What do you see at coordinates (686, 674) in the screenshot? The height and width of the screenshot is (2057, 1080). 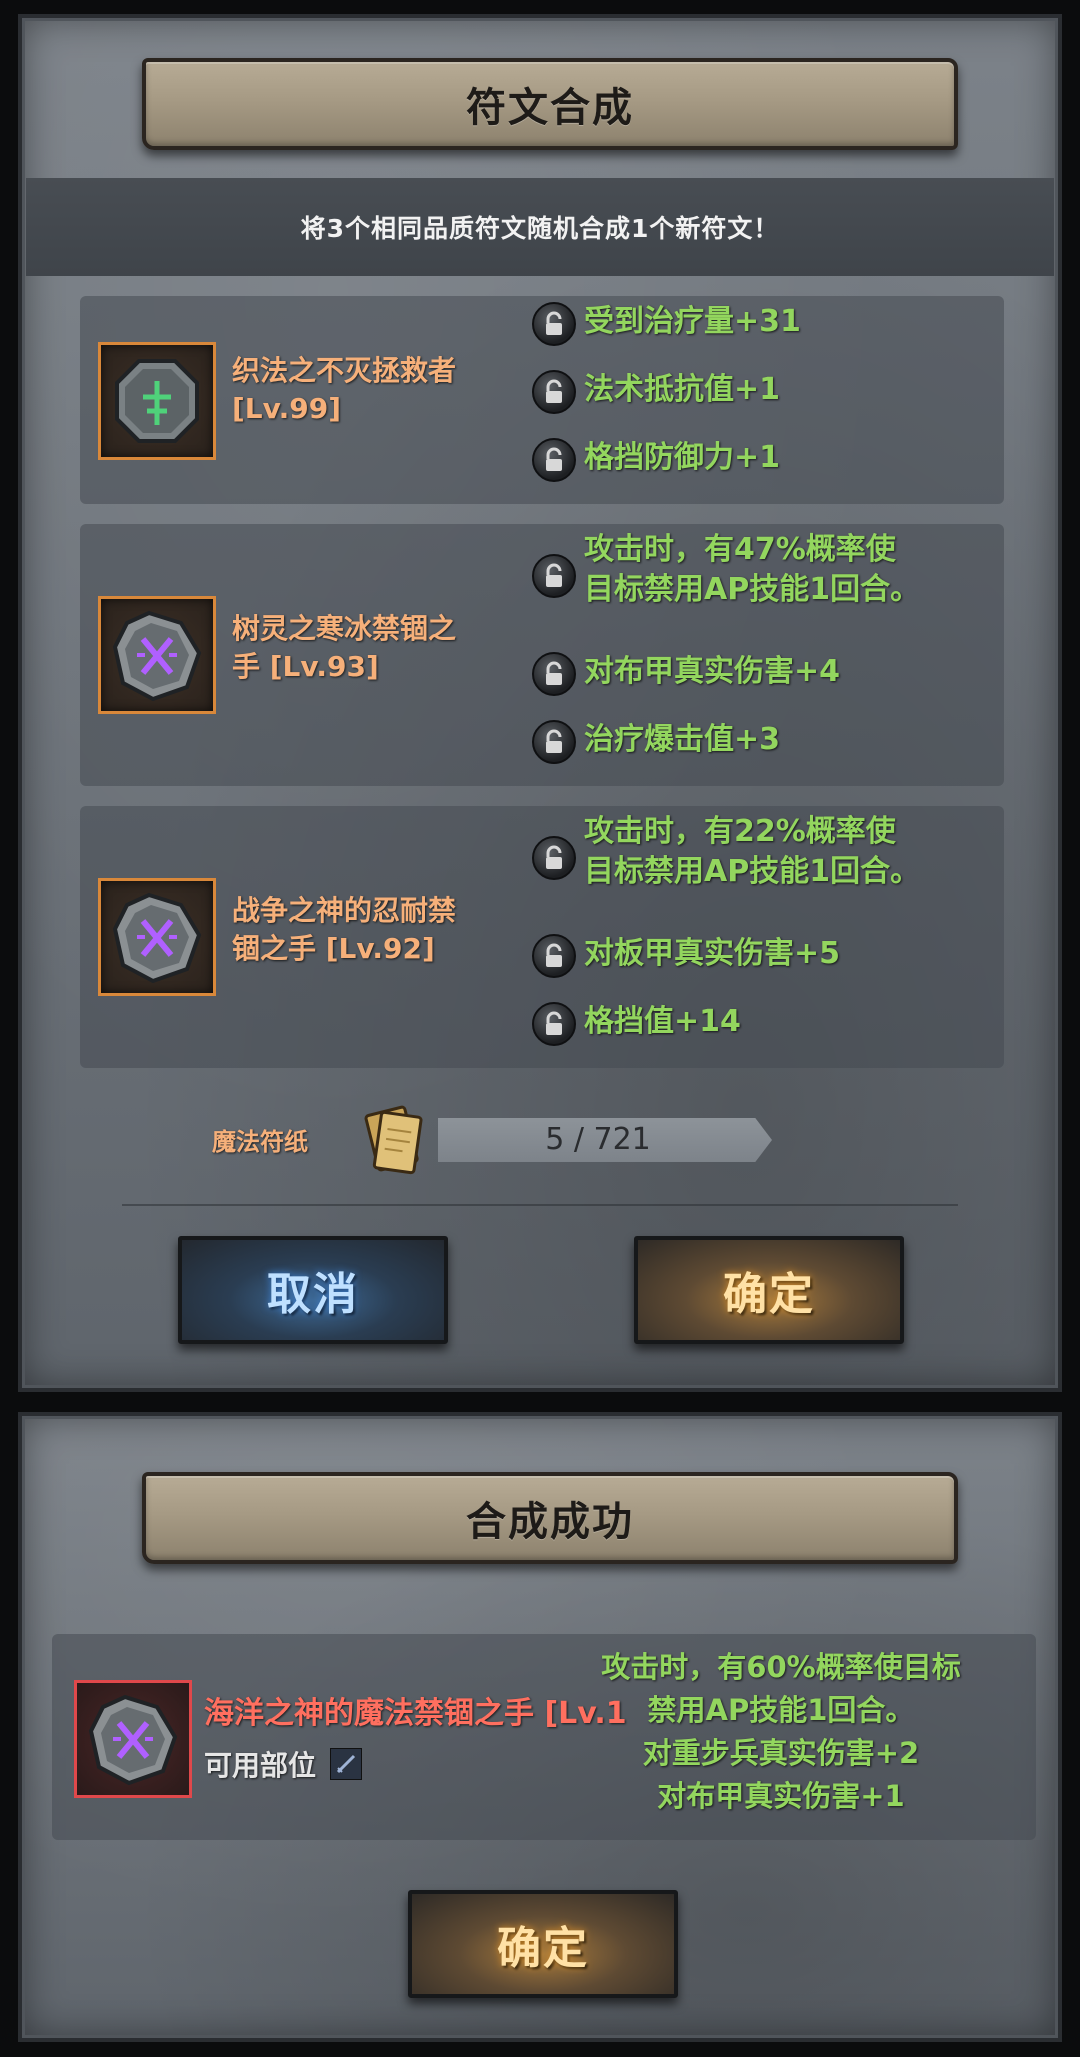 I see `rune-attr: 对布甲真实伤害+4` at bounding box center [686, 674].